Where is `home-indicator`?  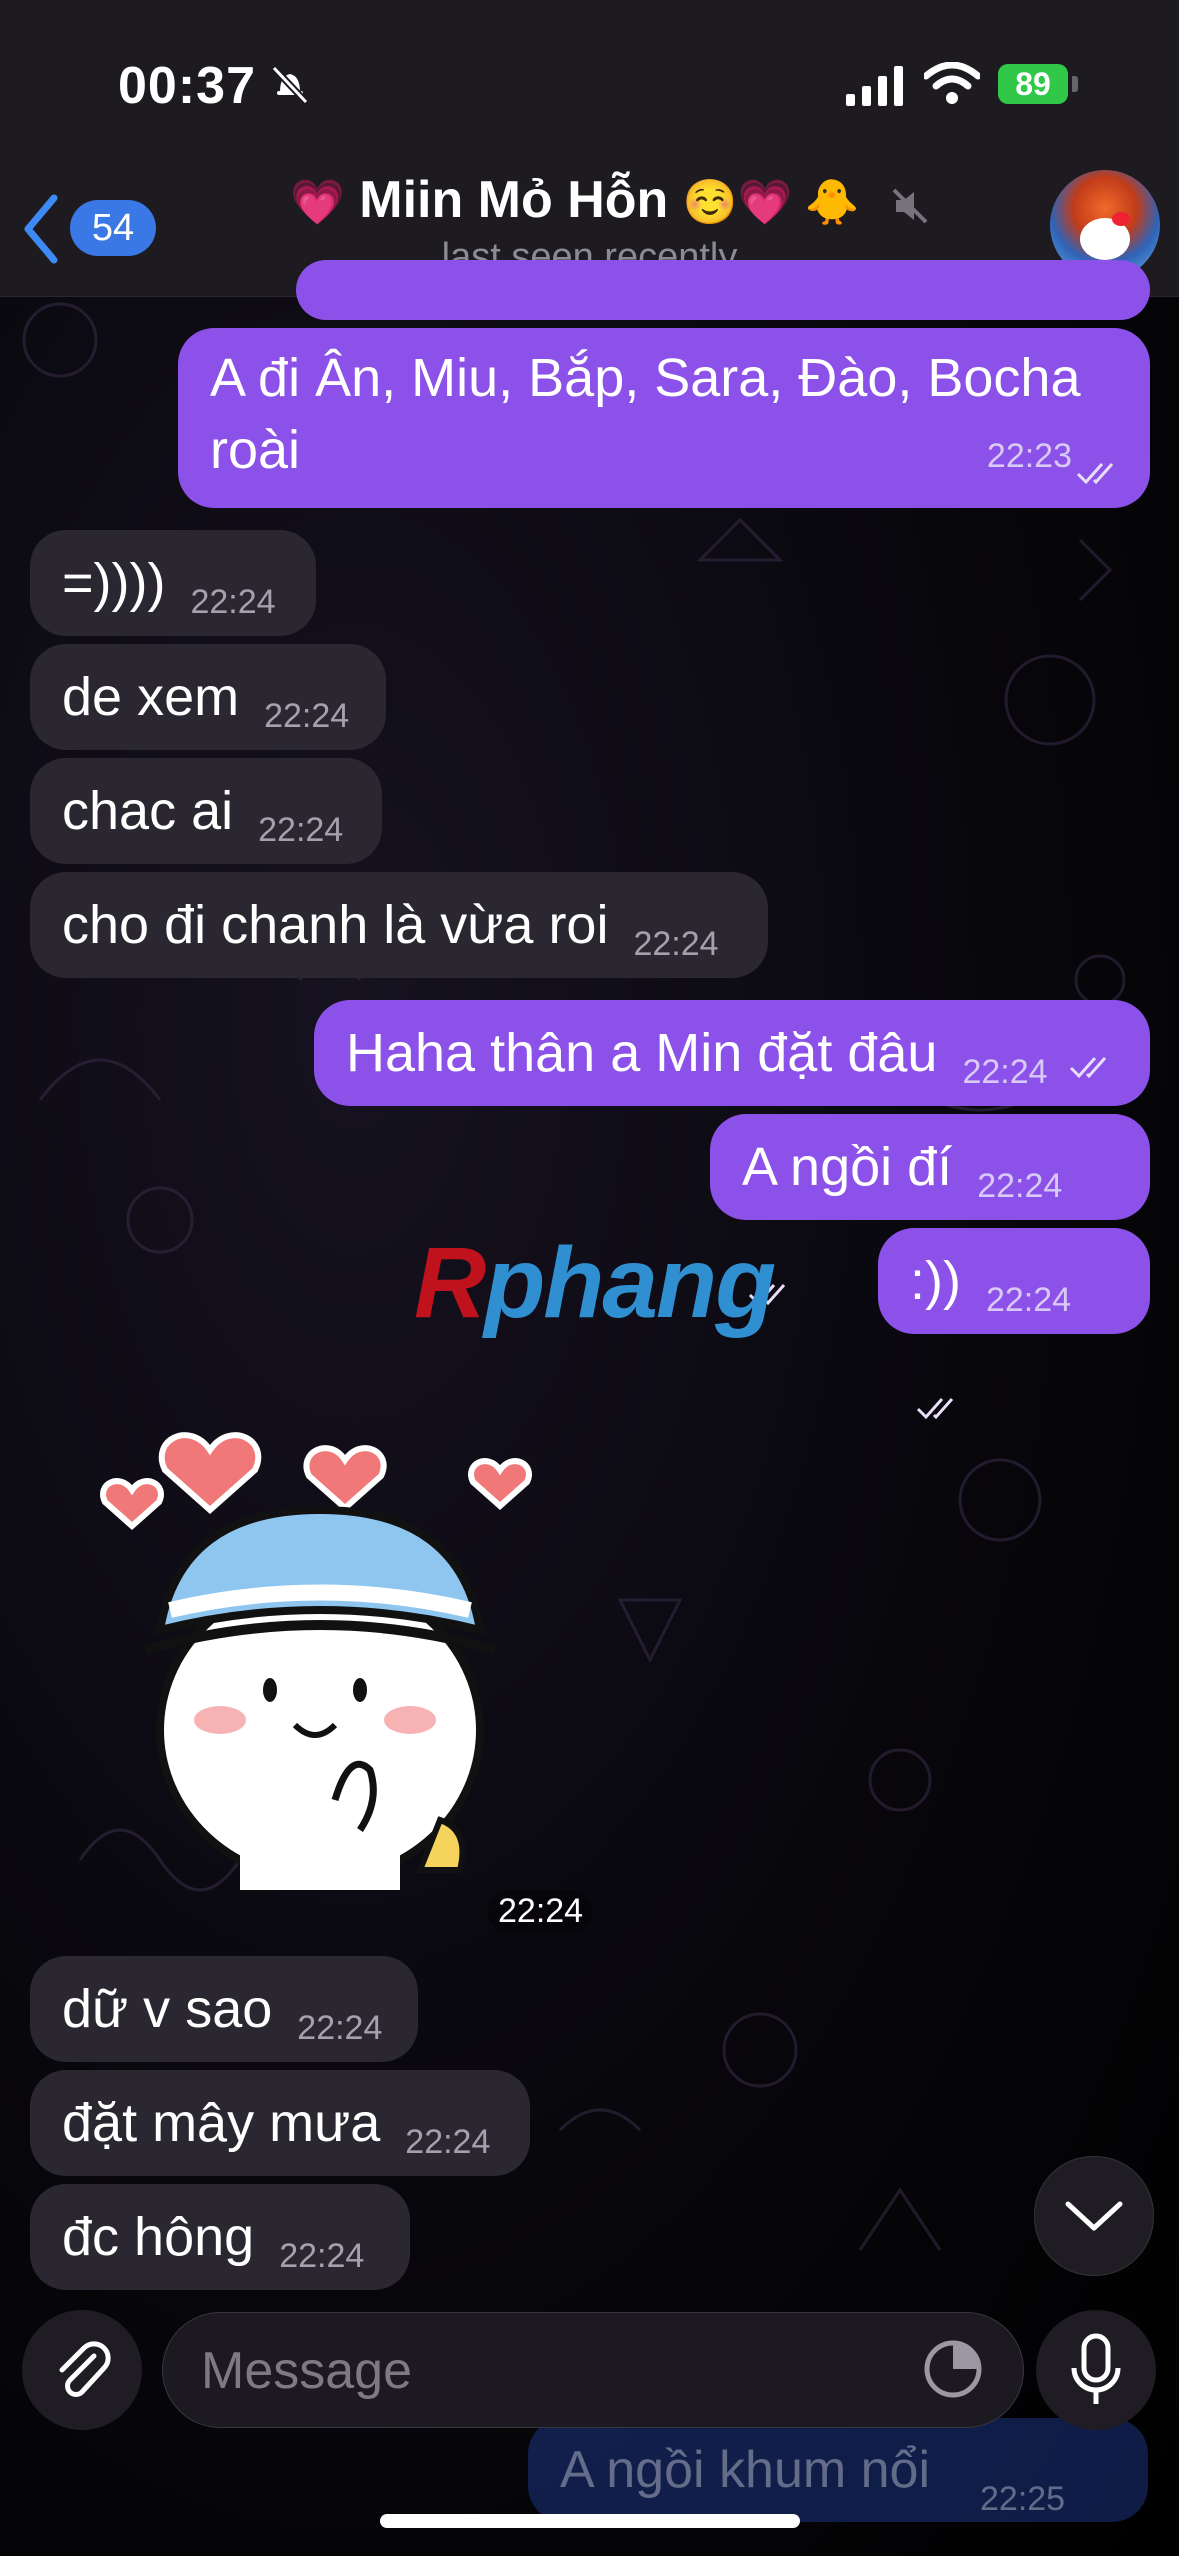 home-indicator is located at coordinates (590, 2521).